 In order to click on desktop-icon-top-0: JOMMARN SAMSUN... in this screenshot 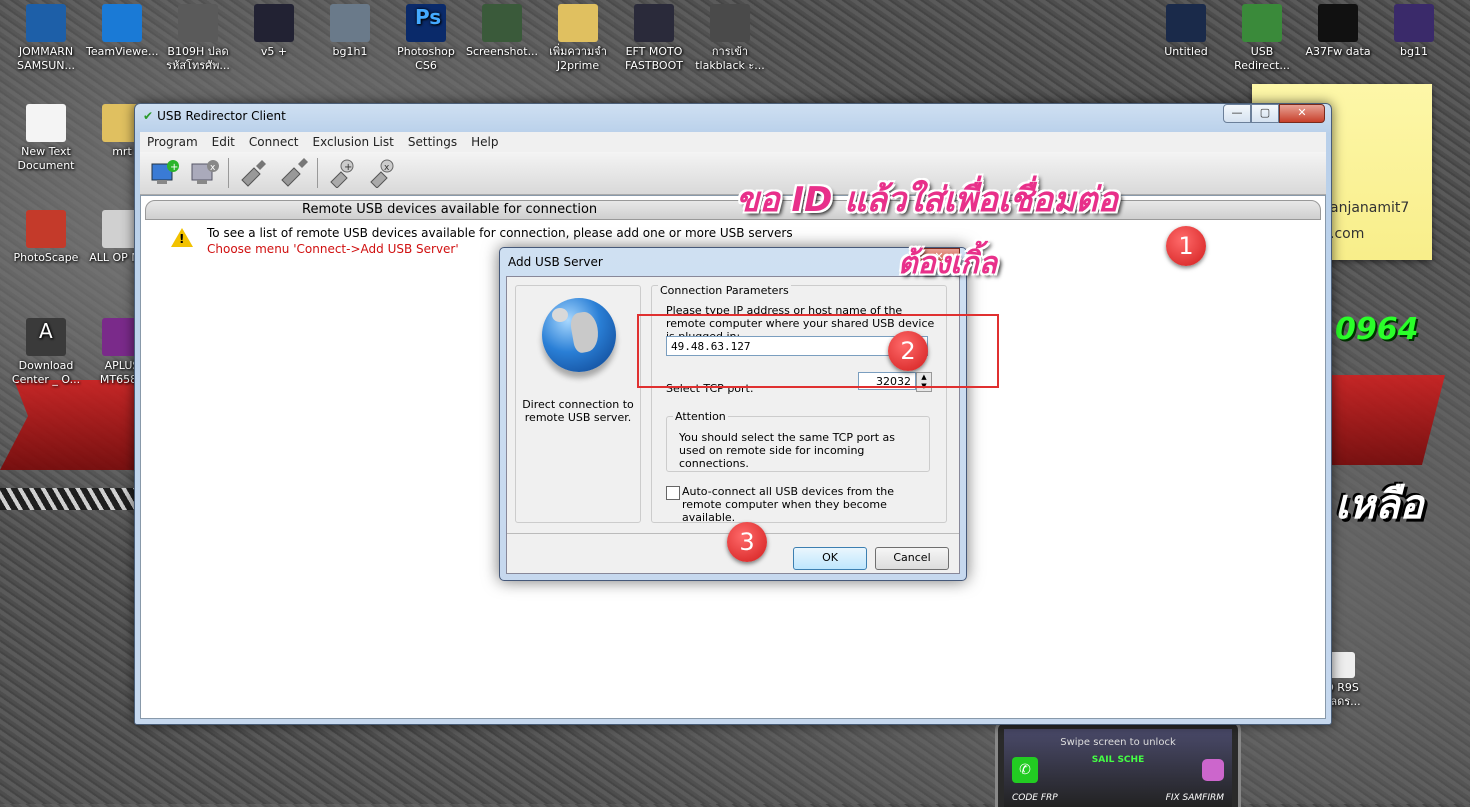, I will do `click(46, 38)`.